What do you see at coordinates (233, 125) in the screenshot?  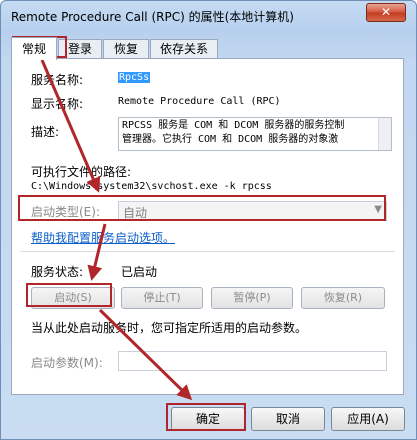 I see `description-line-1: RPCSS 服务是 COM 和 DCOM 服务器的服务控制` at bounding box center [233, 125].